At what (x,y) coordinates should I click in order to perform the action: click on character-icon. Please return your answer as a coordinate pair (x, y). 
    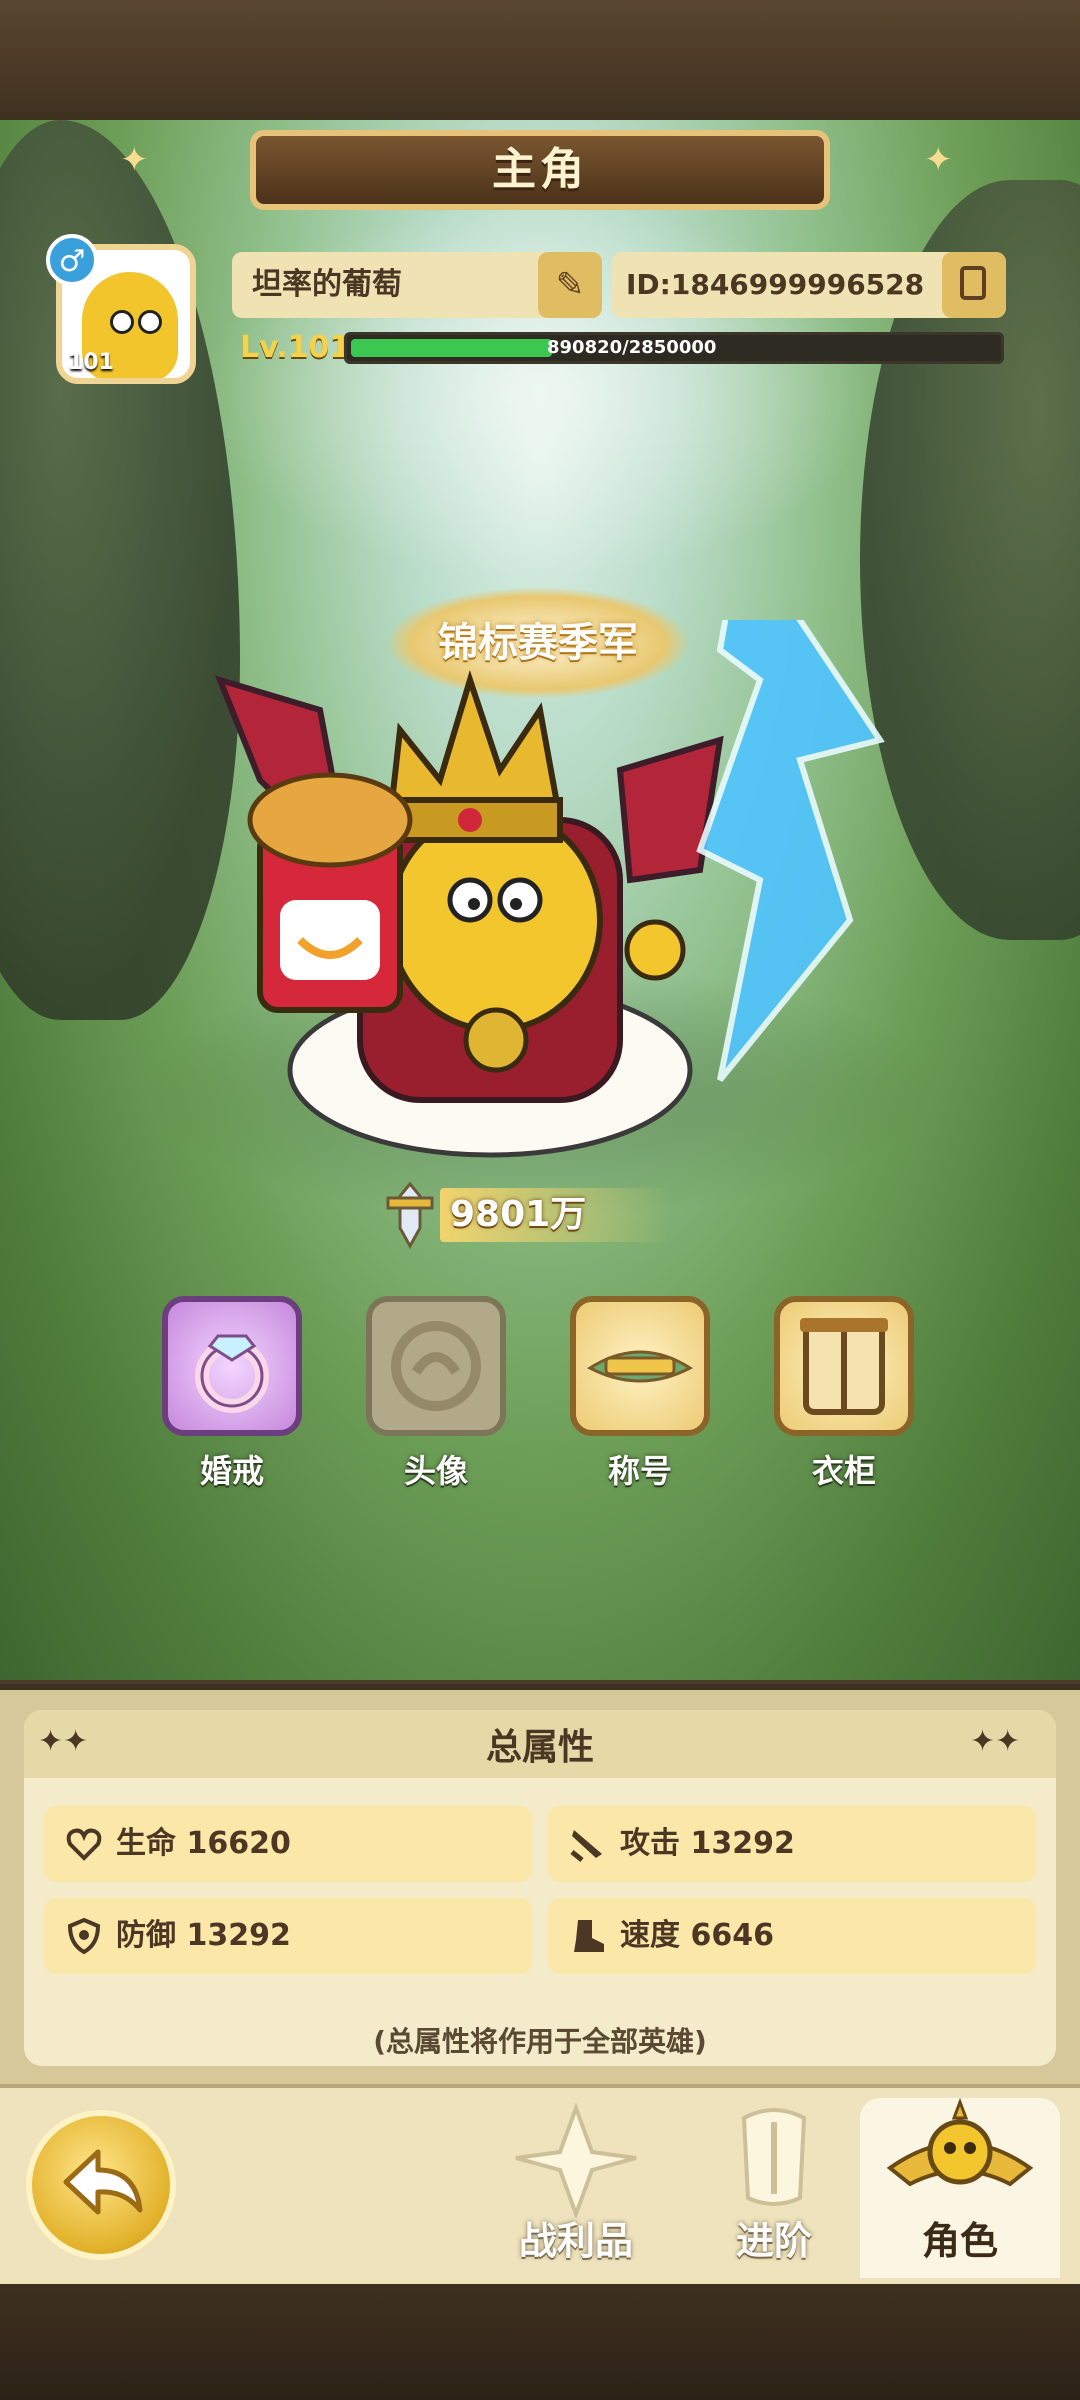
    Looking at the image, I should click on (960, 2142).